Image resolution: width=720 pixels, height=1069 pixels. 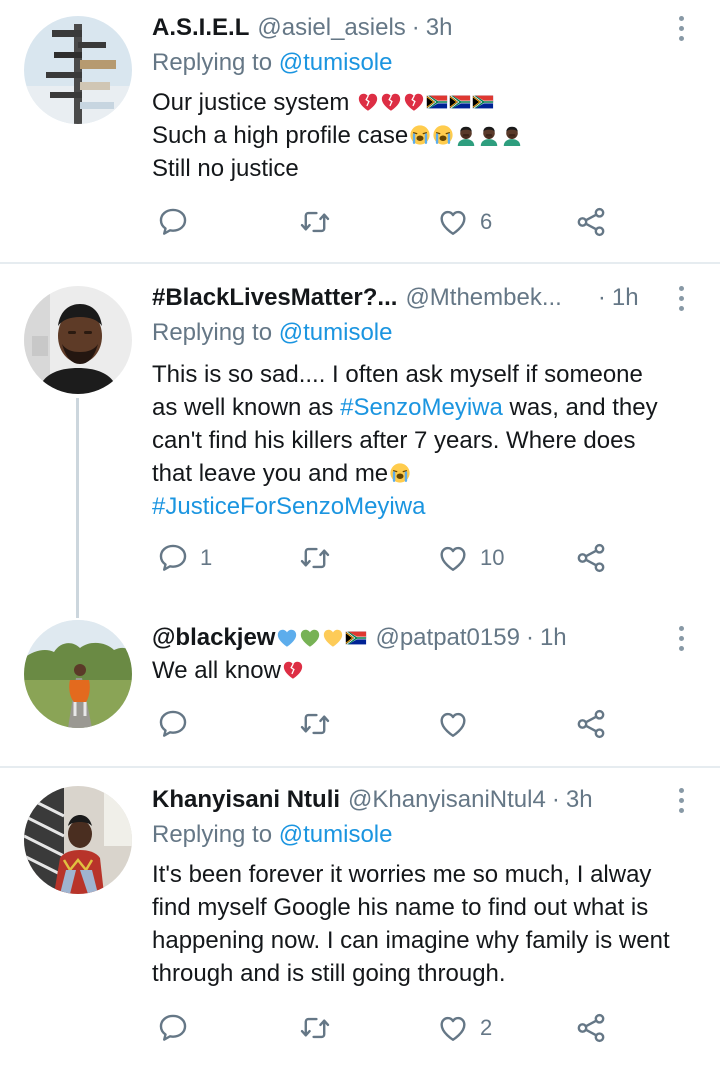 I want to click on tweet-actions: 2, so click(x=391, y=1028).